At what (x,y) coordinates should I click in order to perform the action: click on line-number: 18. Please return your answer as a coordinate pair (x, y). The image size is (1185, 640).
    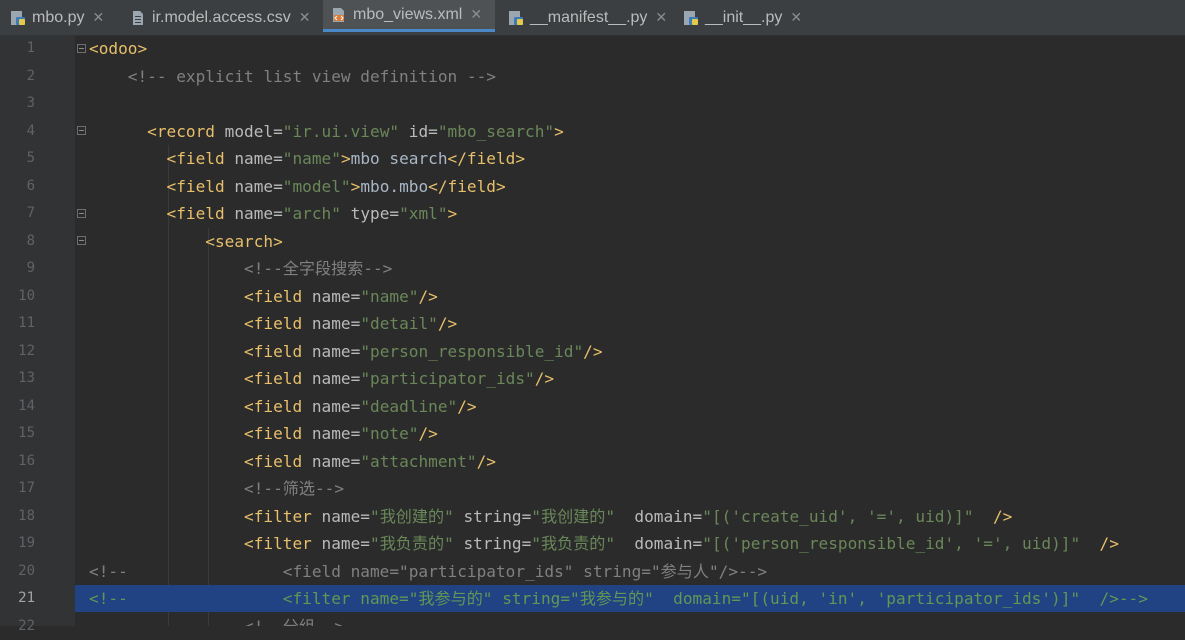
    Looking at the image, I should click on (26, 515).